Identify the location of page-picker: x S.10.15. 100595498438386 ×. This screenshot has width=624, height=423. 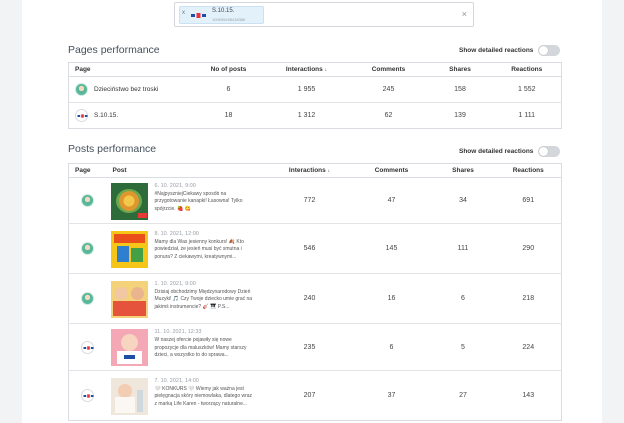
(324, 14).